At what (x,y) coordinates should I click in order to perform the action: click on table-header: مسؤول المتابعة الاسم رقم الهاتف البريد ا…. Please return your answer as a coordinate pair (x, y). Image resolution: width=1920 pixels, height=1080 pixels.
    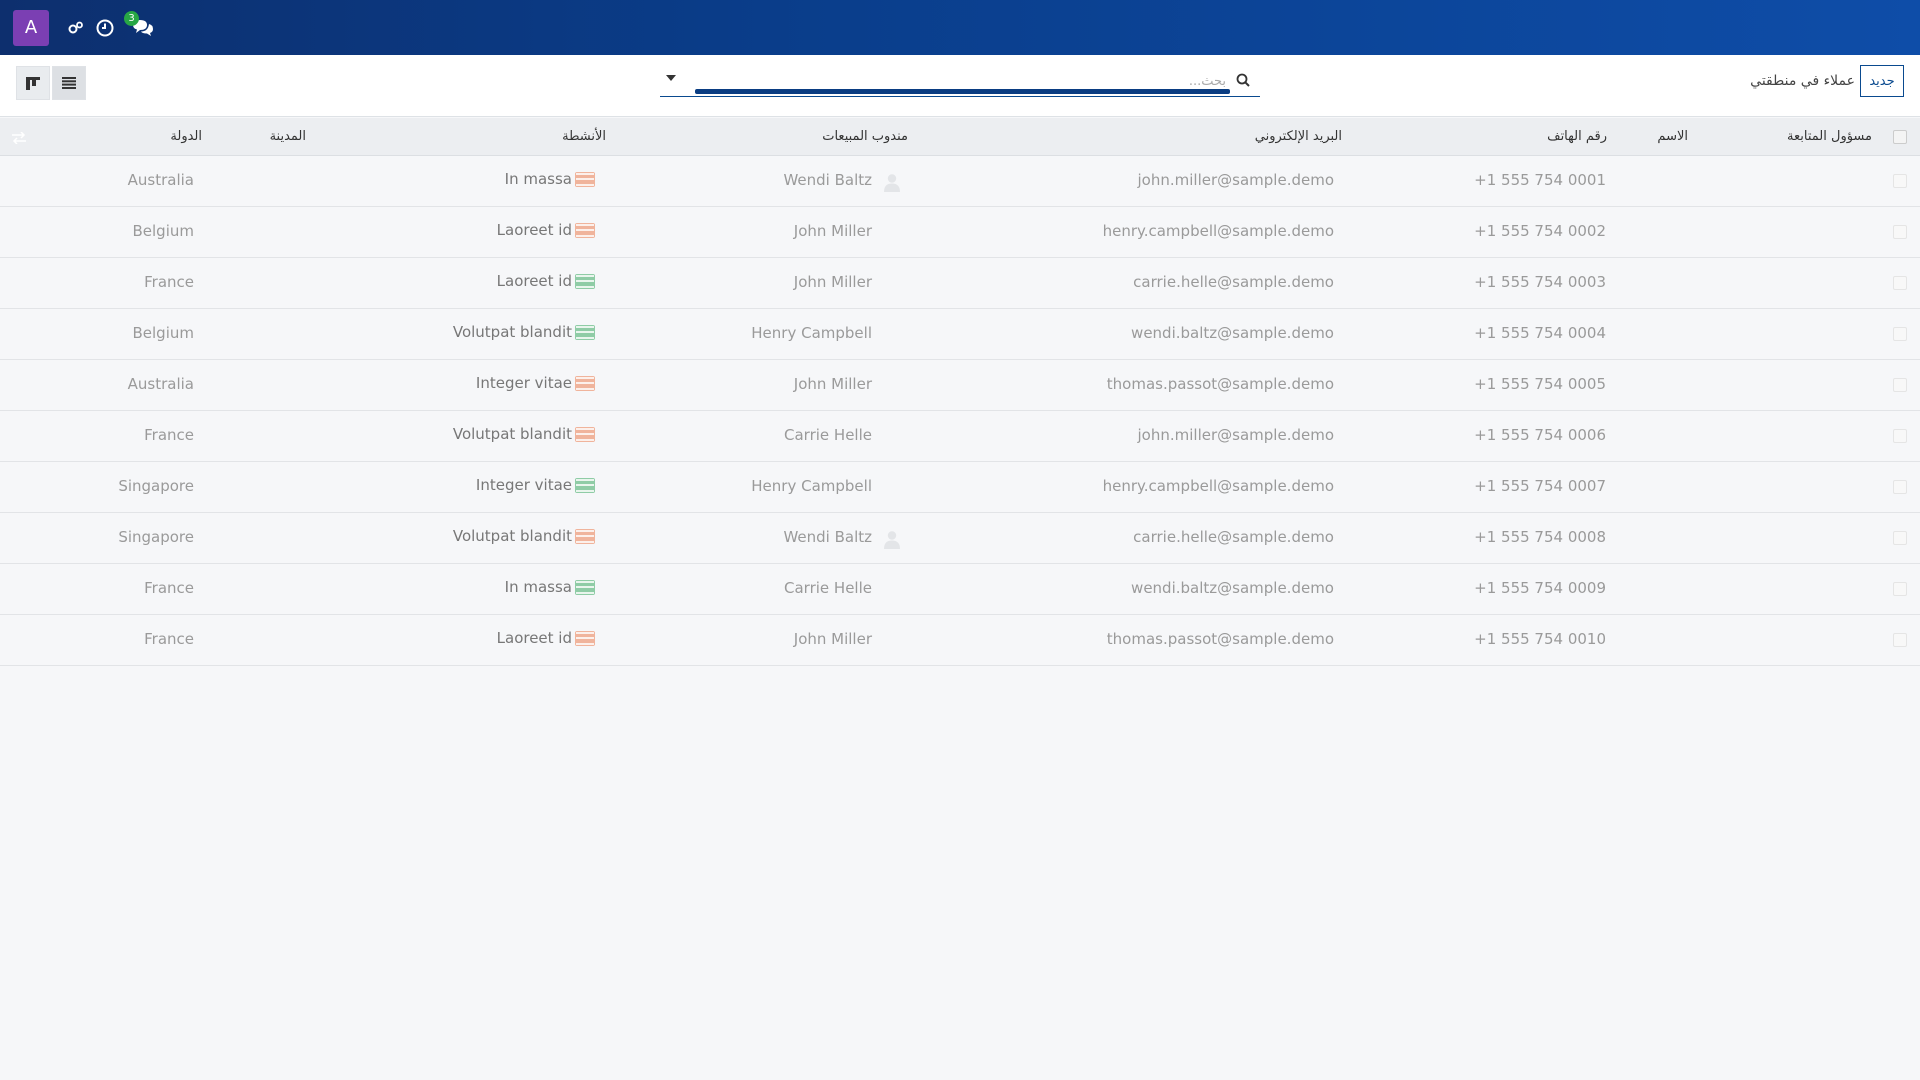
    Looking at the image, I should click on (960, 137).